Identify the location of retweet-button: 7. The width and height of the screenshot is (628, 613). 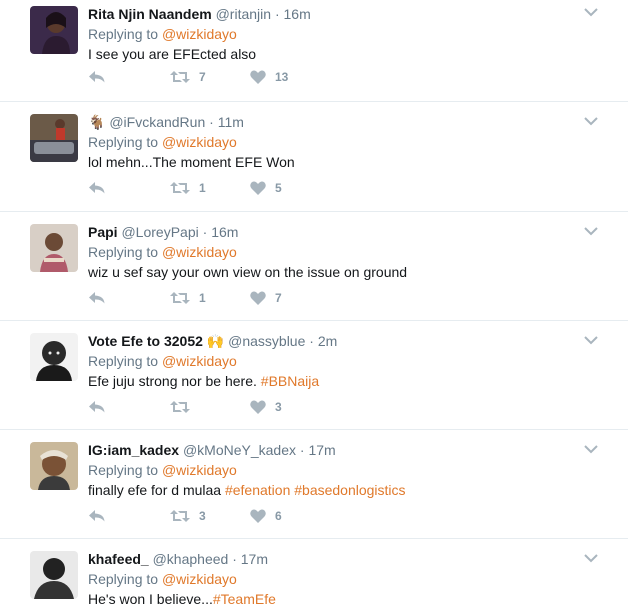
(188, 77).